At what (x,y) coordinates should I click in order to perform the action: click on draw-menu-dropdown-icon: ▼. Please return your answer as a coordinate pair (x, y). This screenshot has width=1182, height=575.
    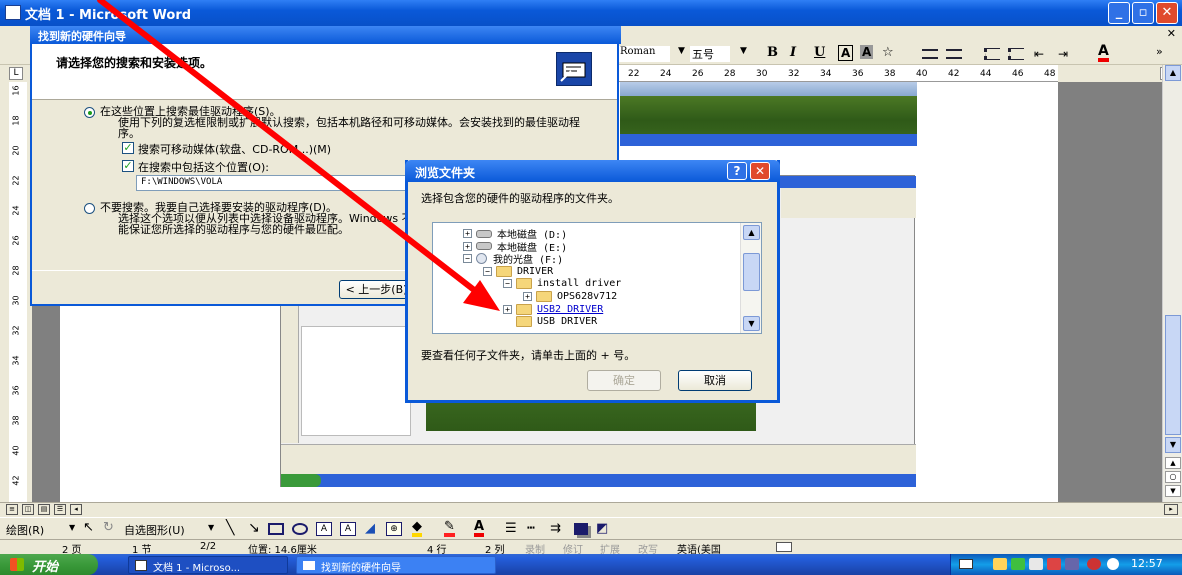
    Looking at the image, I should click on (72, 527).